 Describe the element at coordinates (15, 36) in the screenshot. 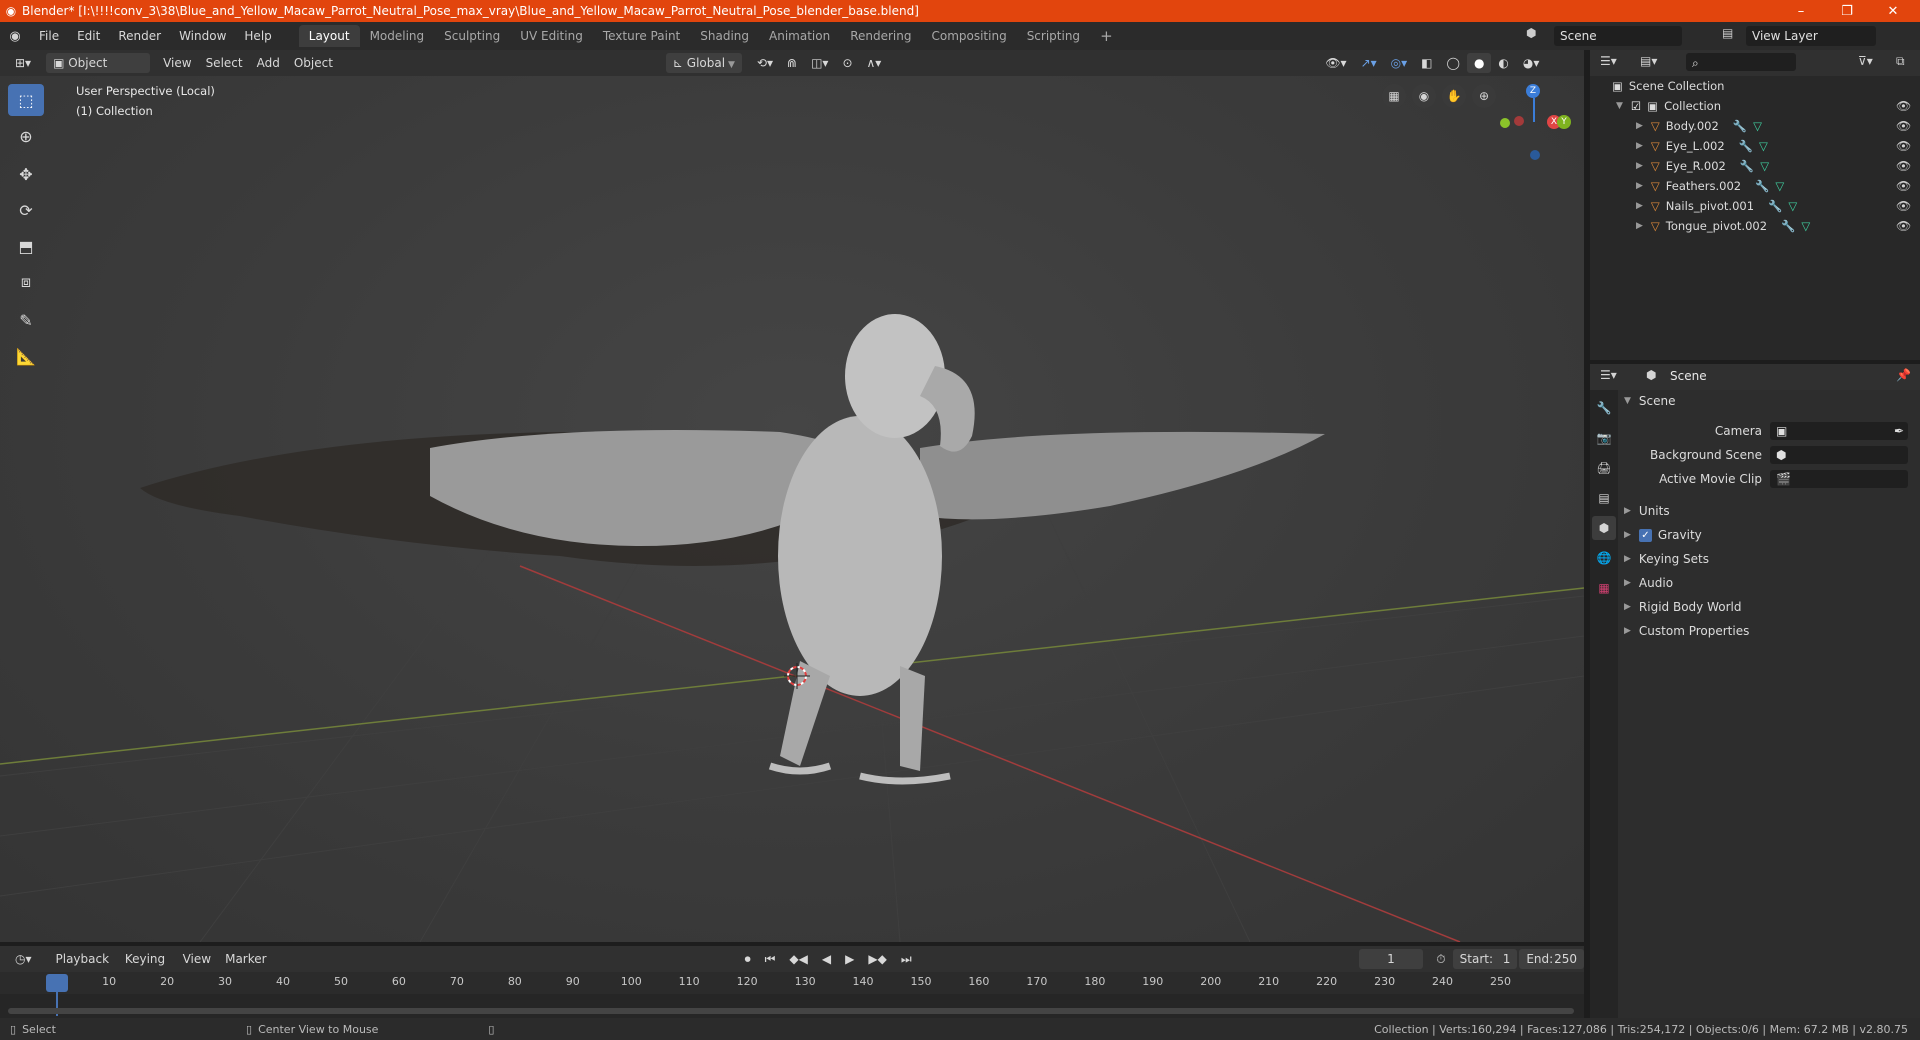

I see `blender-menu-icon: ◉` at that location.